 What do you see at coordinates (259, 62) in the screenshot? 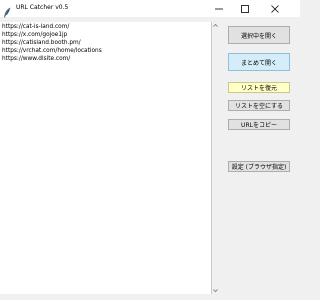
I see `open-all-button: まとめて開く` at bounding box center [259, 62].